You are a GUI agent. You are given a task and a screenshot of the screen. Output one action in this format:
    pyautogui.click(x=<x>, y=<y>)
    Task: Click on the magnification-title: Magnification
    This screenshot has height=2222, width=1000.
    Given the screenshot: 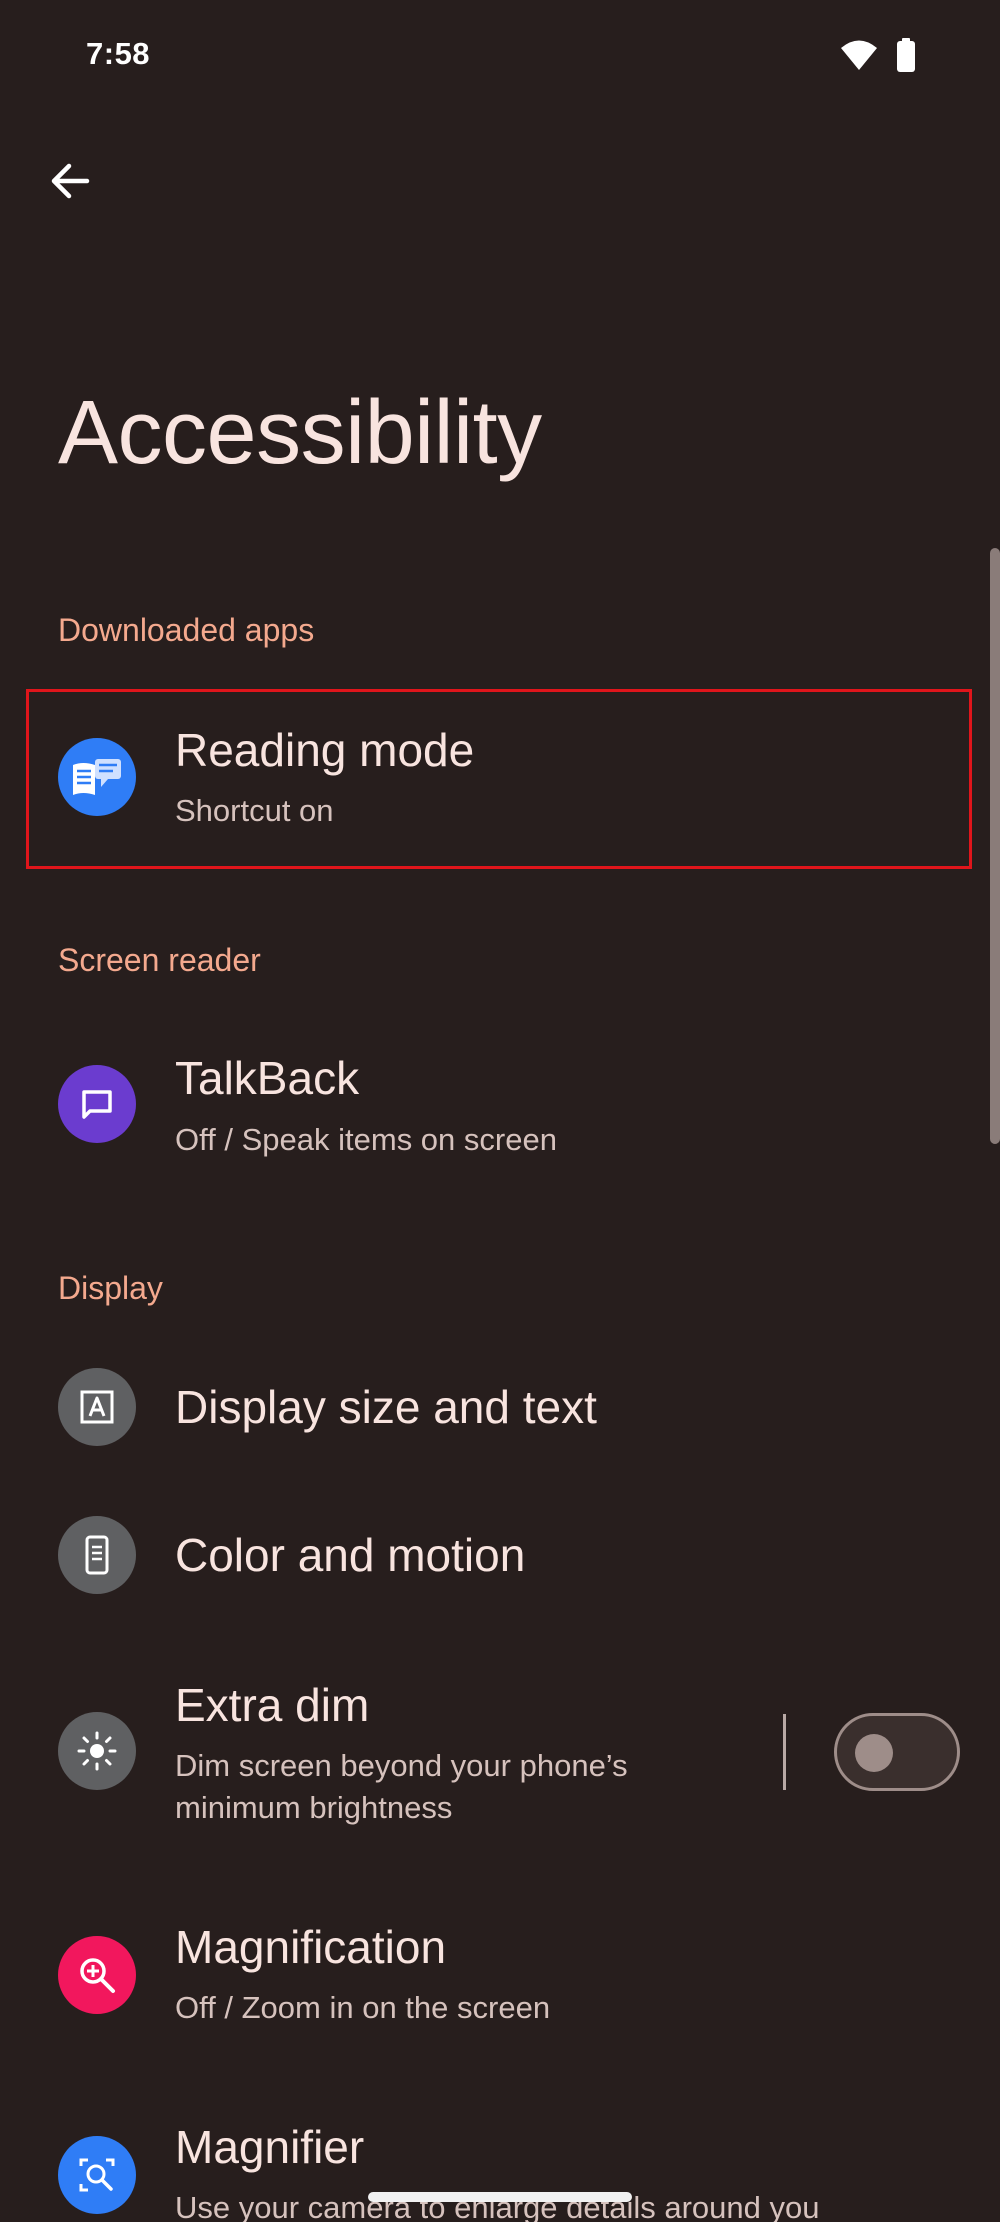 What is the action you would take?
    pyautogui.click(x=311, y=1947)
    